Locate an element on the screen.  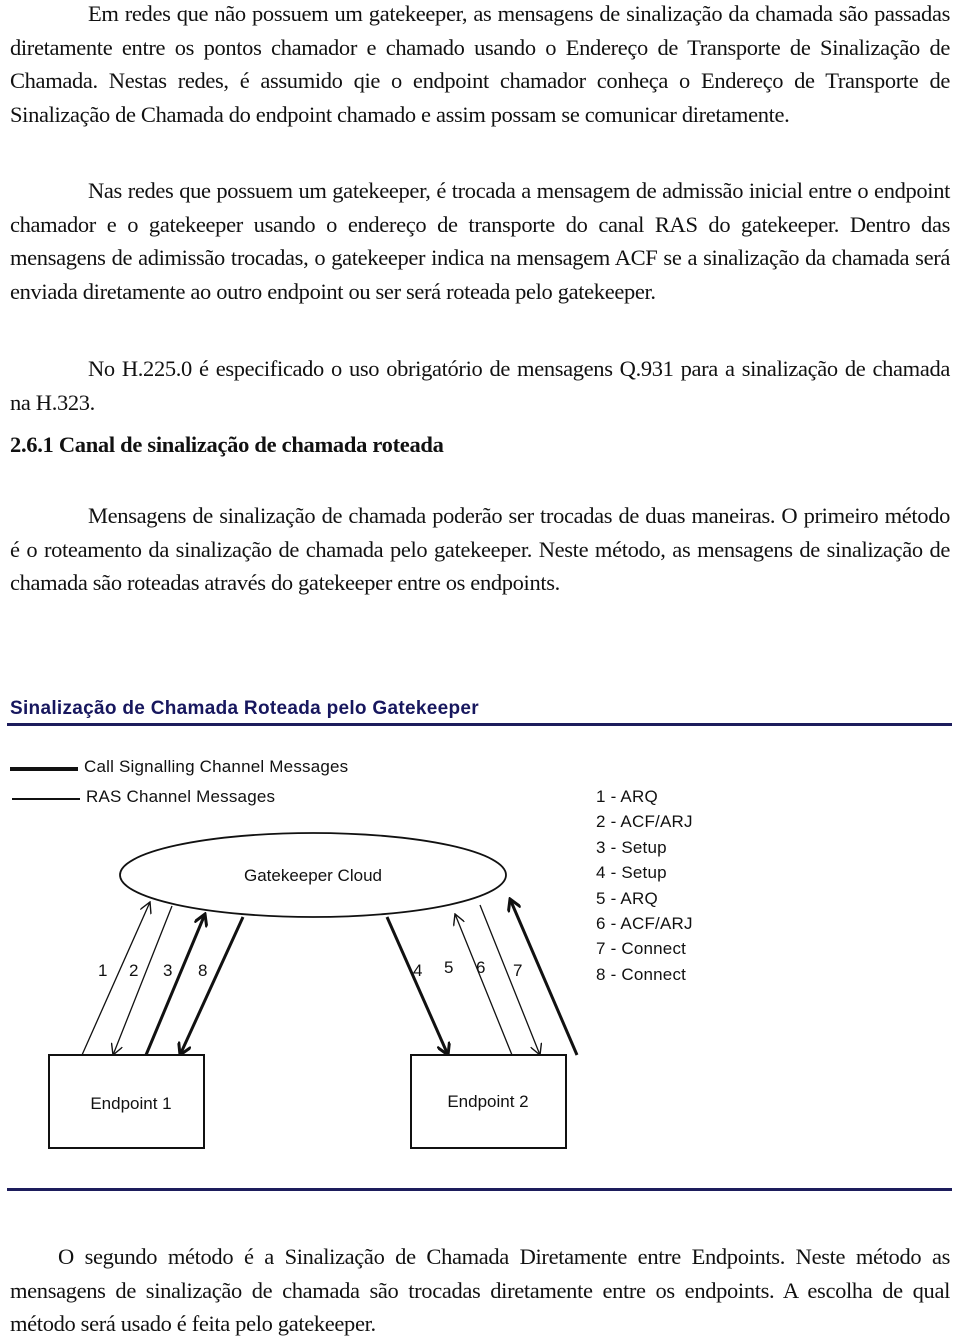
legend-label-ras: RAS Channel Messages is located at coordinates (181, 796).